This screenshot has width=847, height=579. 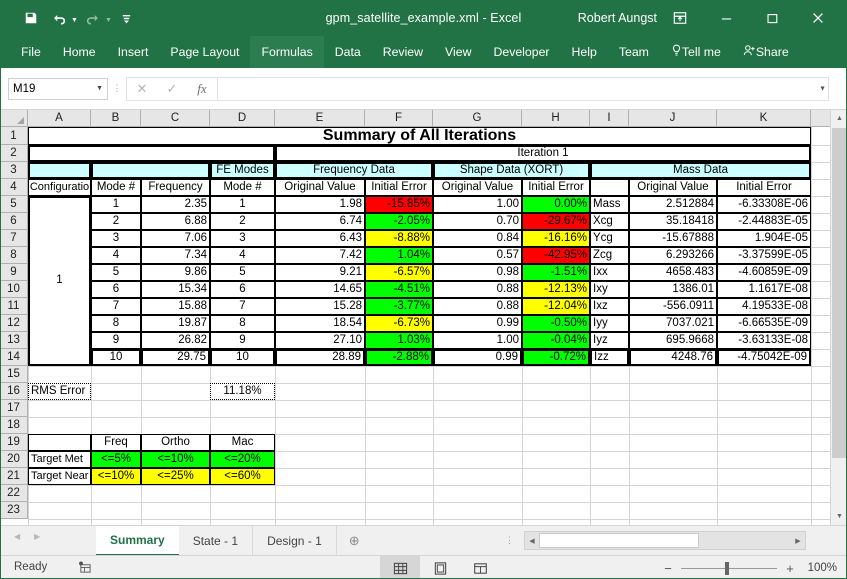 What do you see at coordinates (172, 89) in the screenshot?
I see `enter-icon: ✓` at bounding box center [172, 89].